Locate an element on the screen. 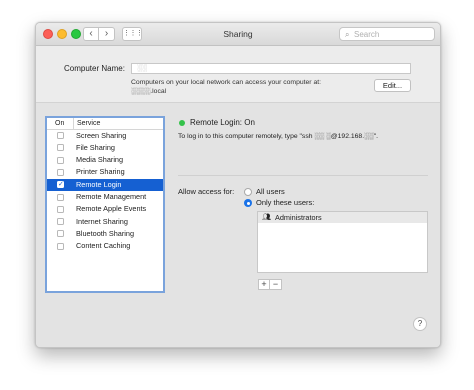  service-label: Content Caching is located at coordinates (103, 246).